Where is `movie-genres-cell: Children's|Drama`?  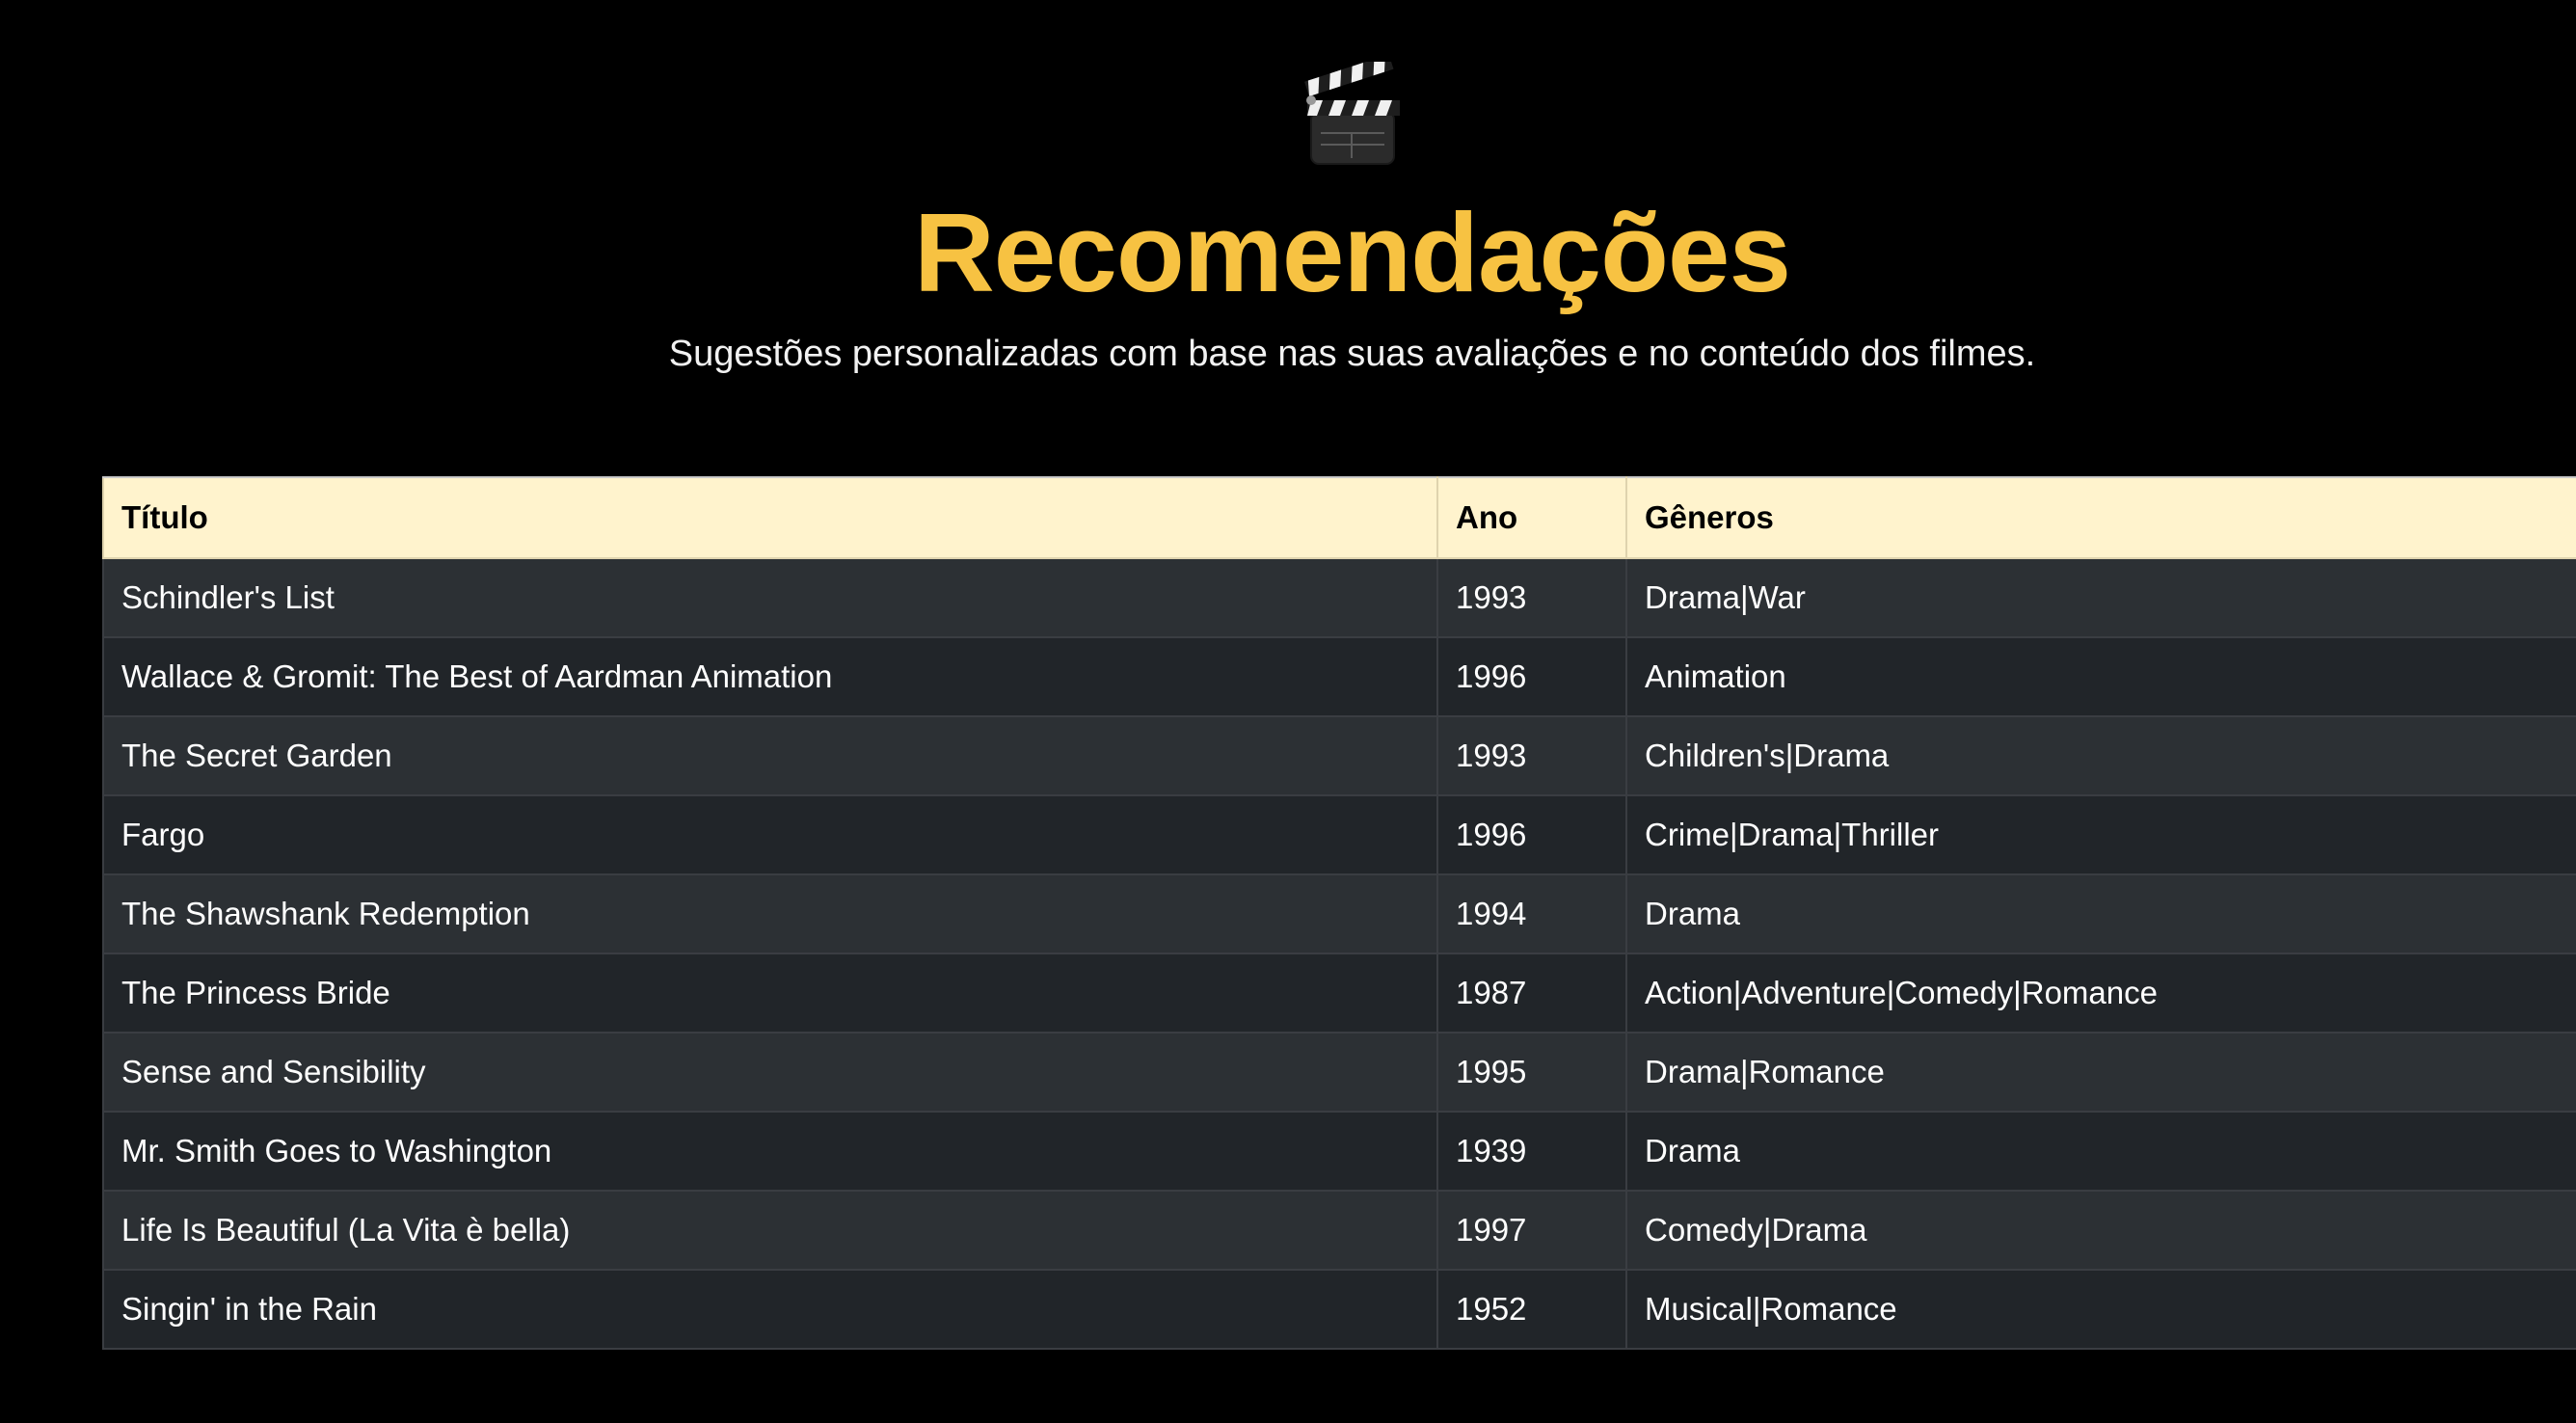
movie-genres-cell: Children's|Drama is located at coordinates (2101, 756).